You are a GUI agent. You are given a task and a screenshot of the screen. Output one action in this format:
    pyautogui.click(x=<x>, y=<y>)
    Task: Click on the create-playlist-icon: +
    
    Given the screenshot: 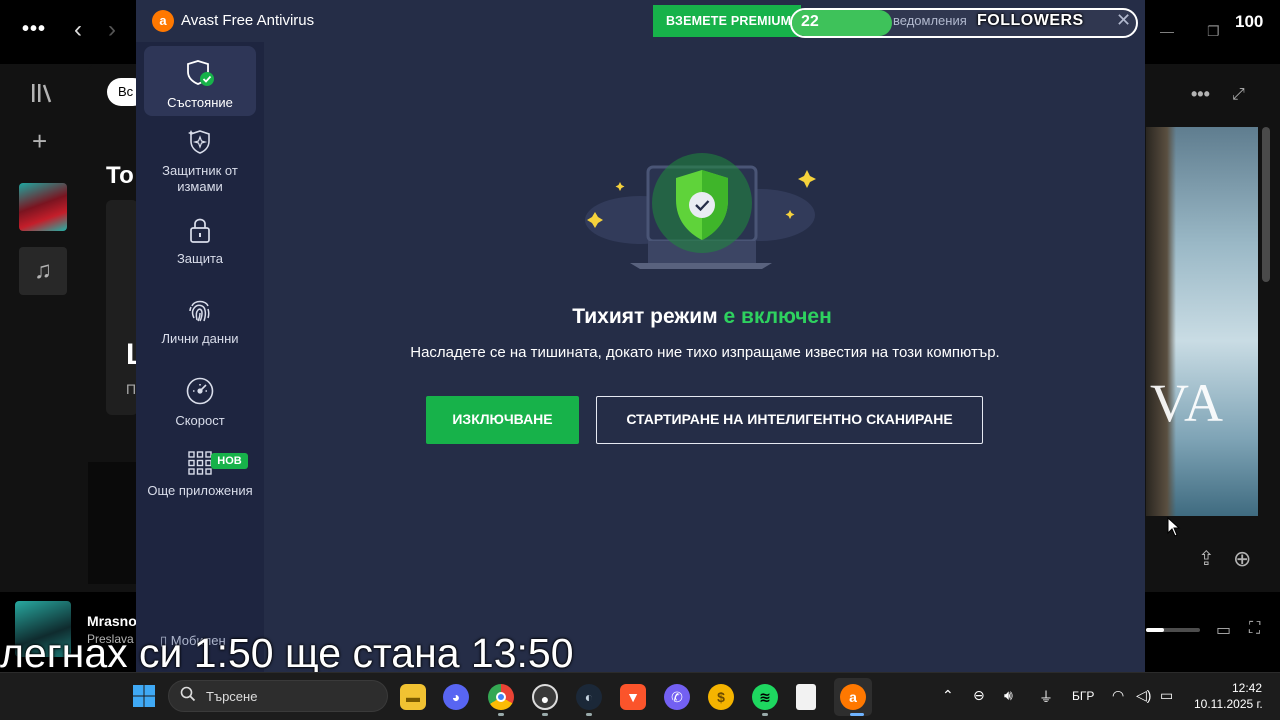 What is the action you would take?
    pyautogui.click(x=39, y=141)
    